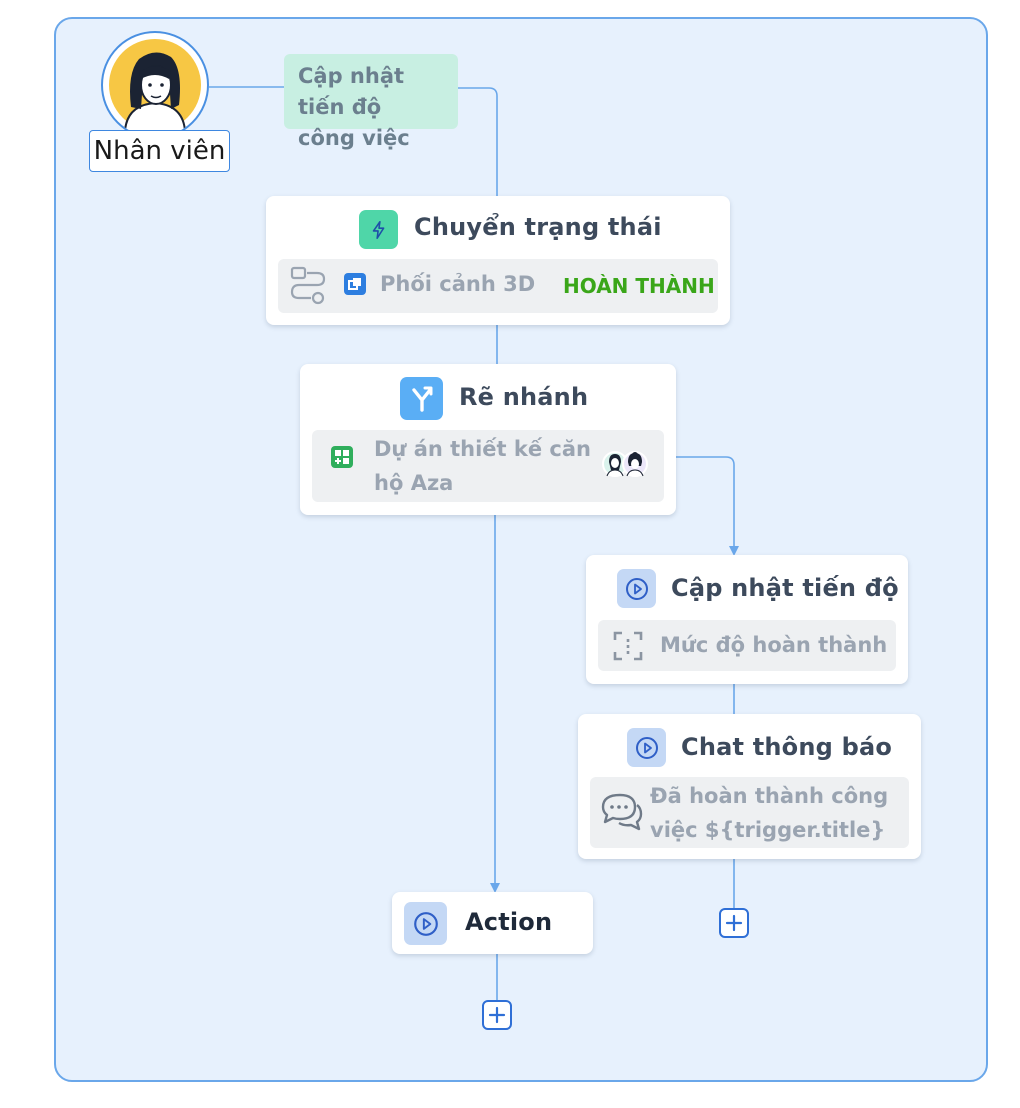 The image size is (1020, 1108). What do you see at coordinates (628, 648) in the screenshot?
I see `scan-frame-icon` at bounding box center [628, 648].